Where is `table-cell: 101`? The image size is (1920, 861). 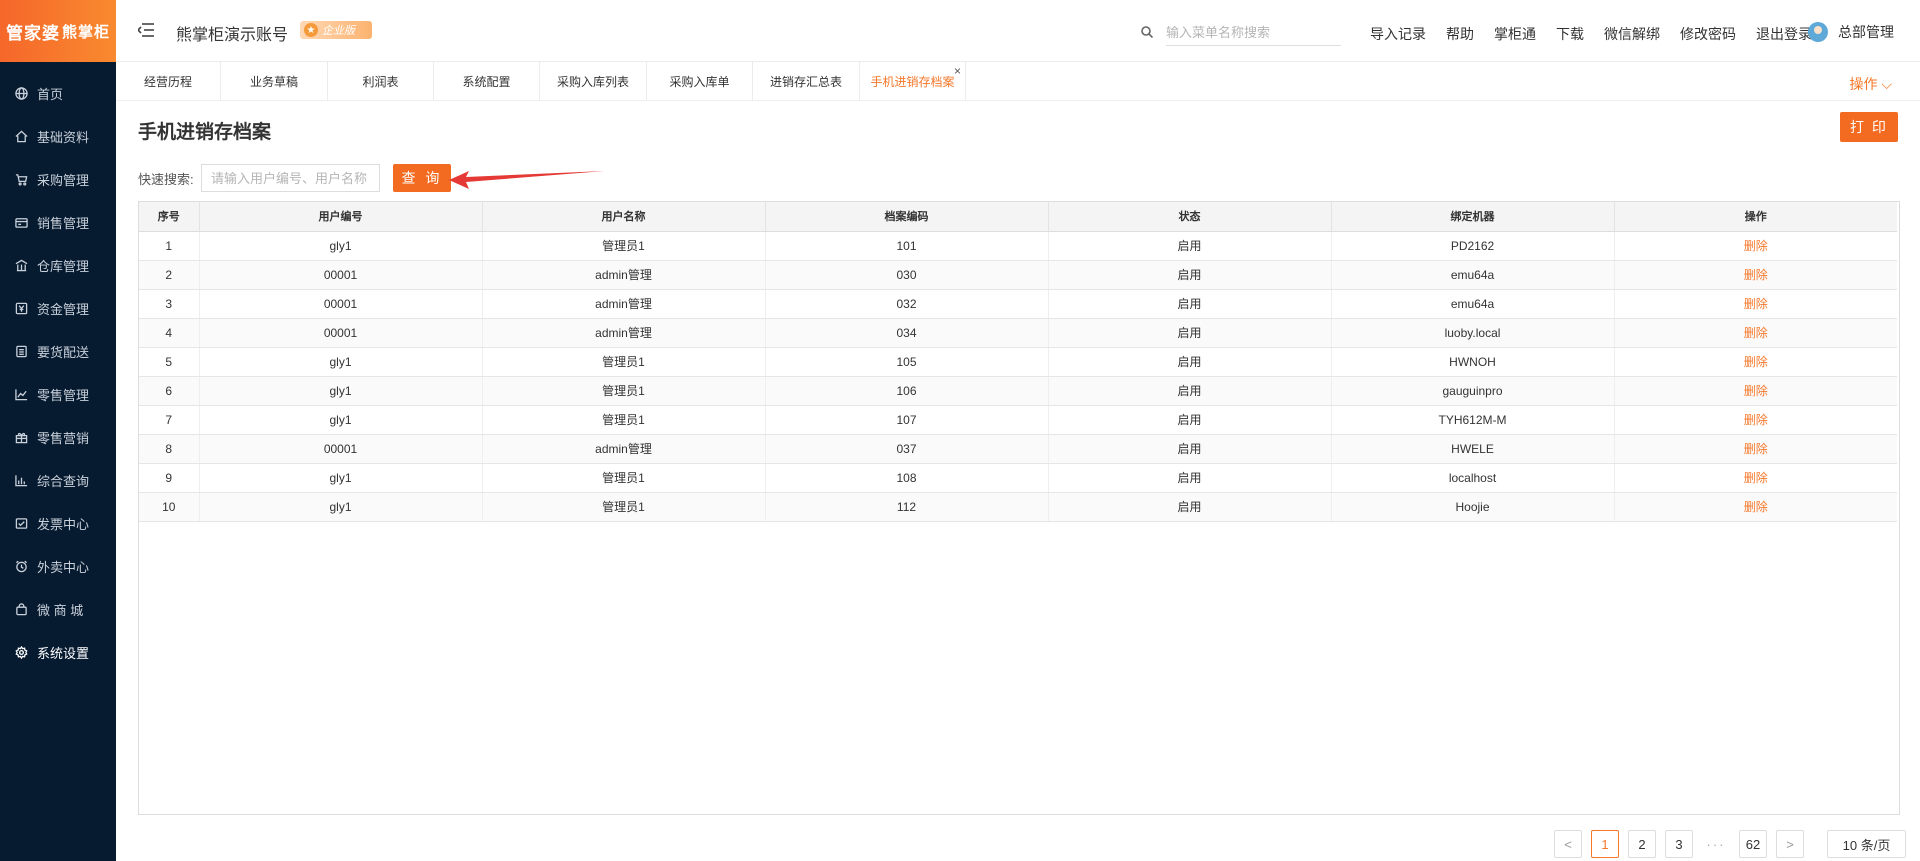 table-cell: 101 is located at coordinates (907, 246).